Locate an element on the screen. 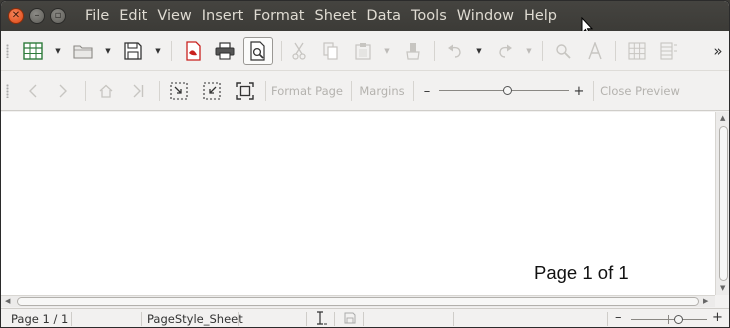 This screenshot has width=730, height=328. print-preview-icon is located at coordinates (258, 51).